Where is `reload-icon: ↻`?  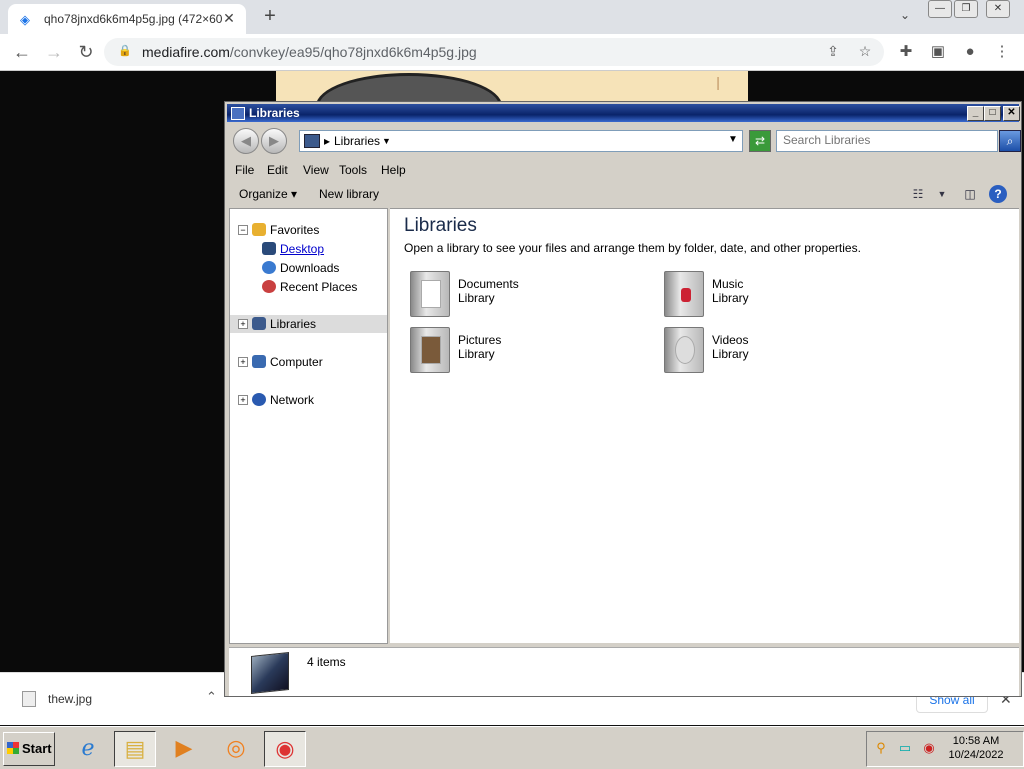 reload-icon: ↻ is located at coordinates (86, 52).